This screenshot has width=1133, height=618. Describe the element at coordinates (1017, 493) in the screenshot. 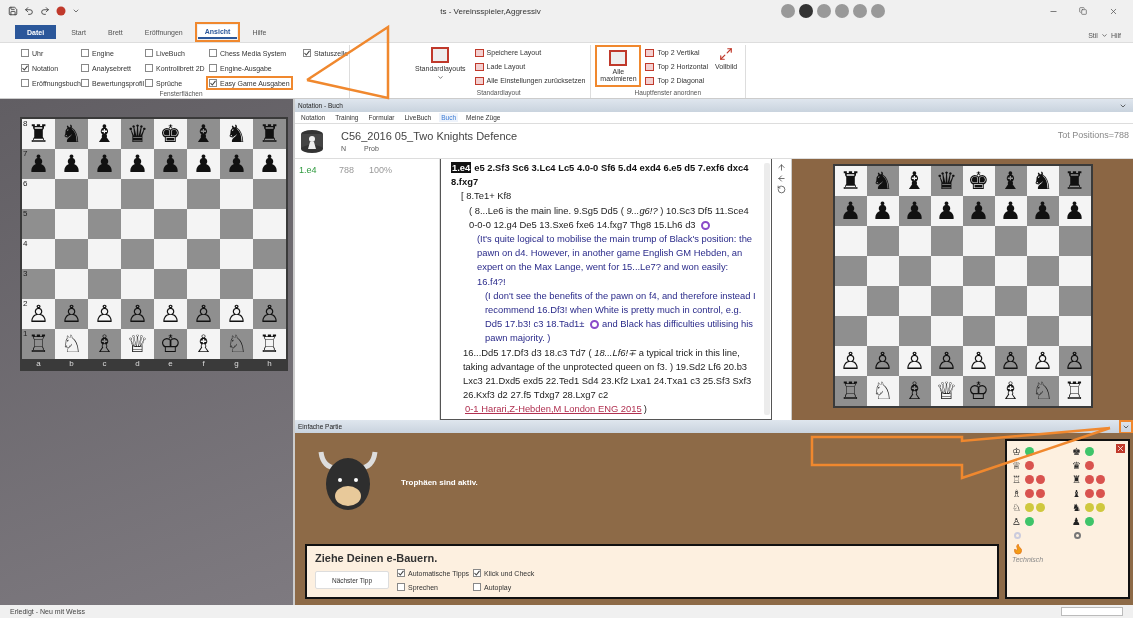

I see `chess-piece: ♗` at that location.